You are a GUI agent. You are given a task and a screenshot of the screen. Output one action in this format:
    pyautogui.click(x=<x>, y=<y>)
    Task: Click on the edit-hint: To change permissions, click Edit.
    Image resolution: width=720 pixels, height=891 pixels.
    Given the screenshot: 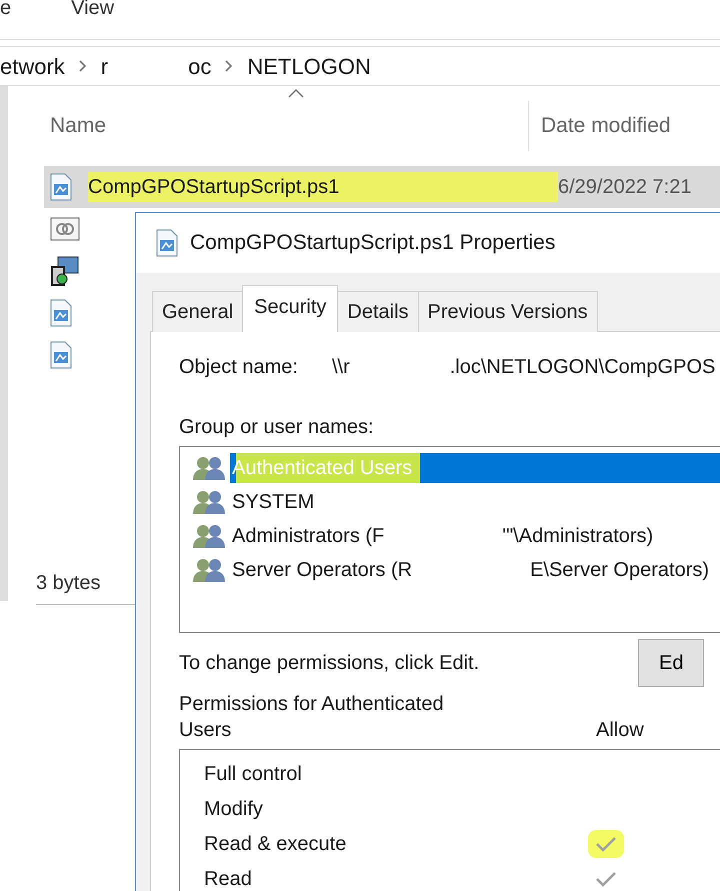 What is the action you would take?
    pyautogui.click(x=329, y=663)
    